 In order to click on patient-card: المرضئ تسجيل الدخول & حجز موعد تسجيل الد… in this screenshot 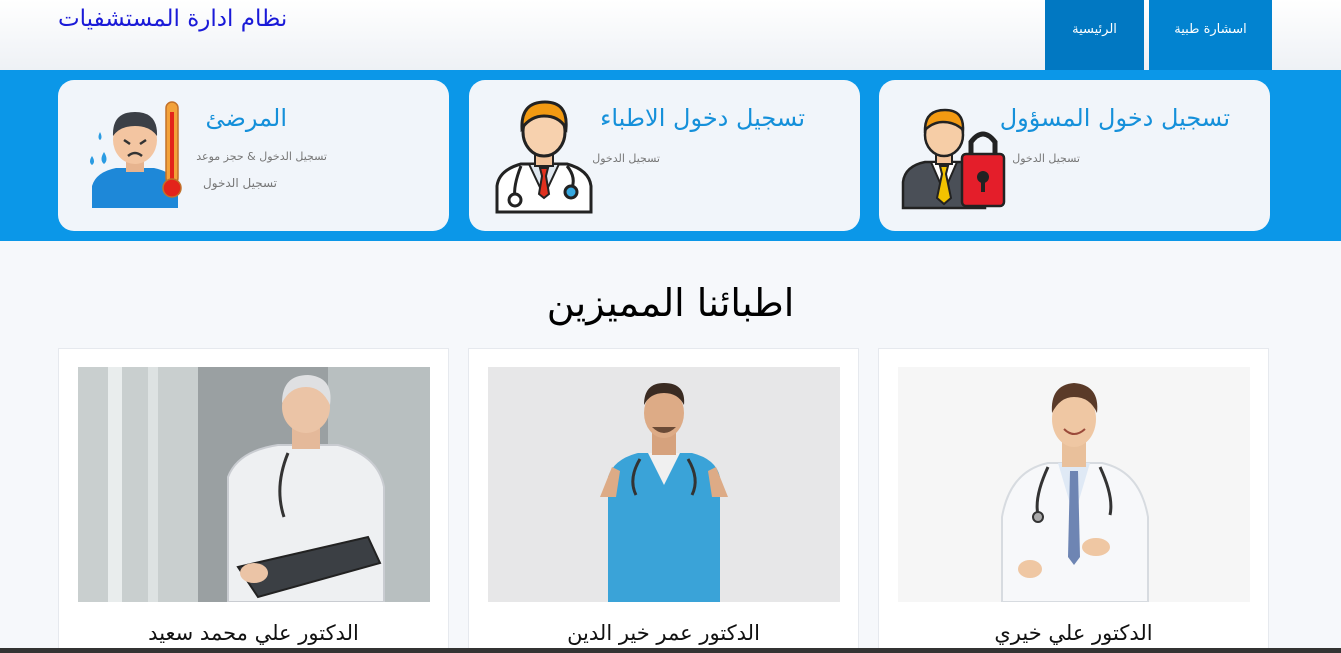, I will do `click(253, 155)`.